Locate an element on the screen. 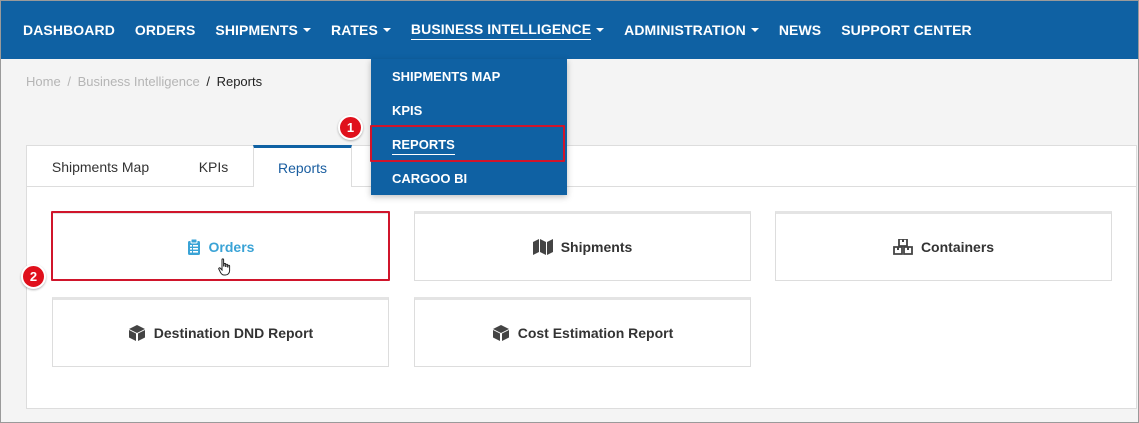 Image resolution: width=1139 pixels, height=423 pixels. menu-item-shipments-map: SHIPMENTS MAP is located at coordinates (446, 76).